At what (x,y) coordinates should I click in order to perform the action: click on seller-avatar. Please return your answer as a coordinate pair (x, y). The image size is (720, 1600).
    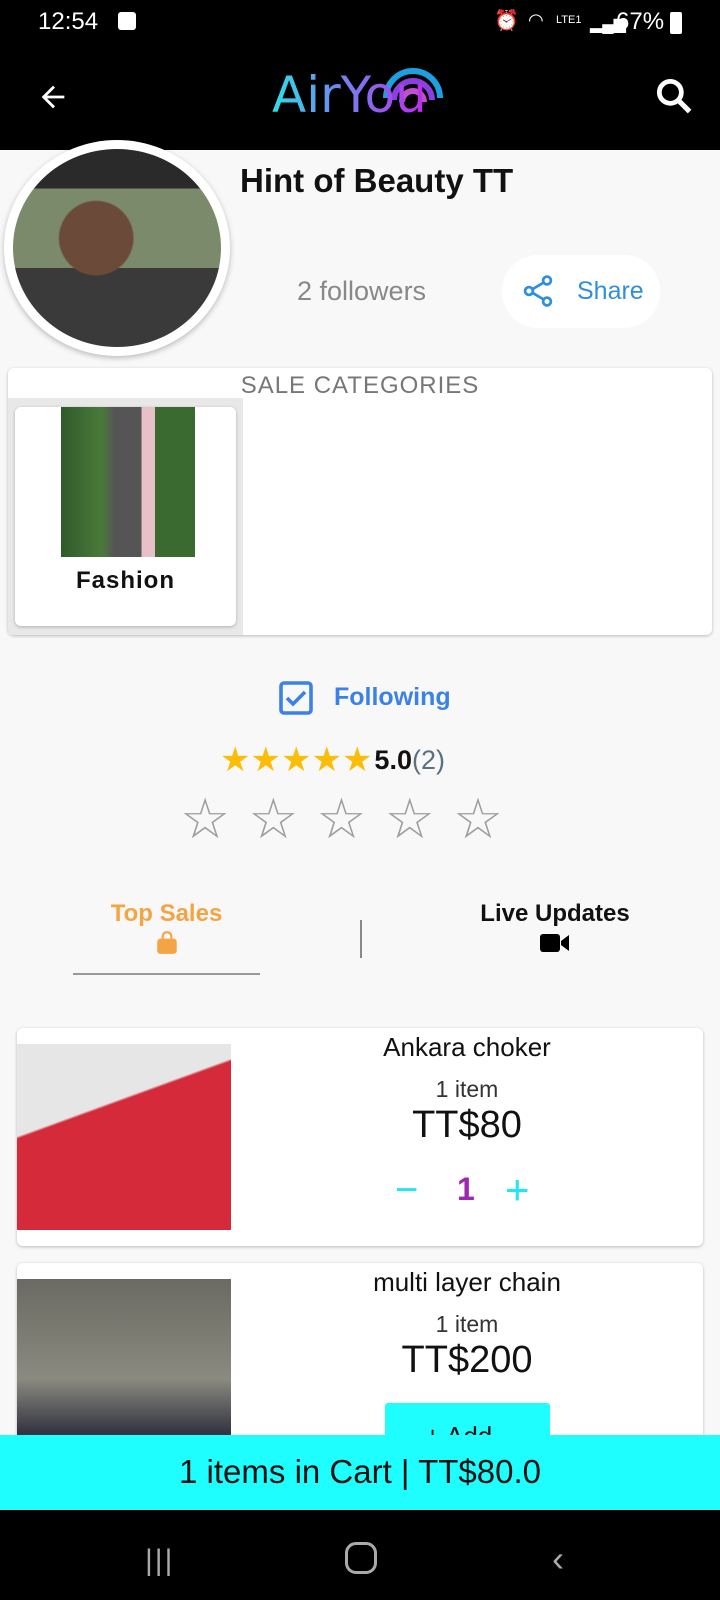
    Looking at the image, I should click on (117, 248).